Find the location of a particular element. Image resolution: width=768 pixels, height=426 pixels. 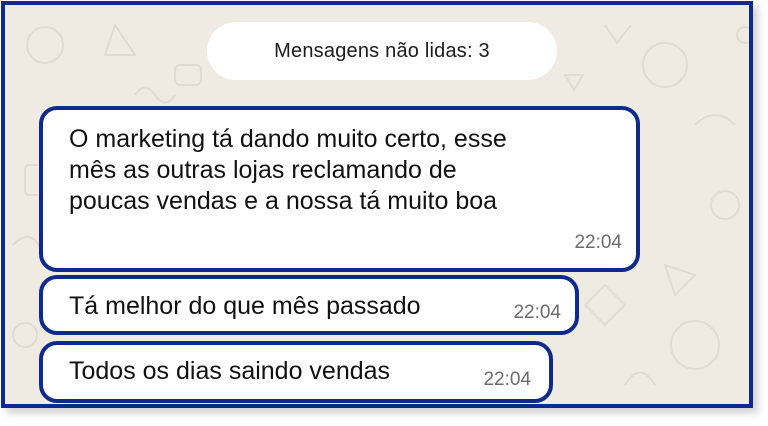

unread-messages-label: Mensagens não lidas: 3 is located at coordinates (382, 50).